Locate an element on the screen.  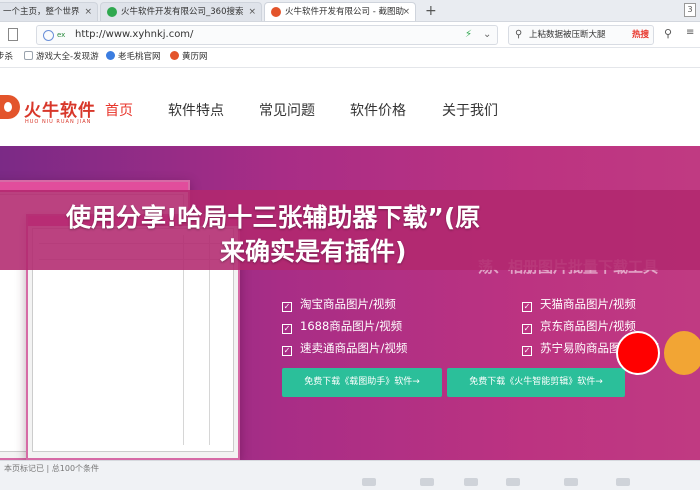
search-favicon-icon is located at coordinates (112, 12).